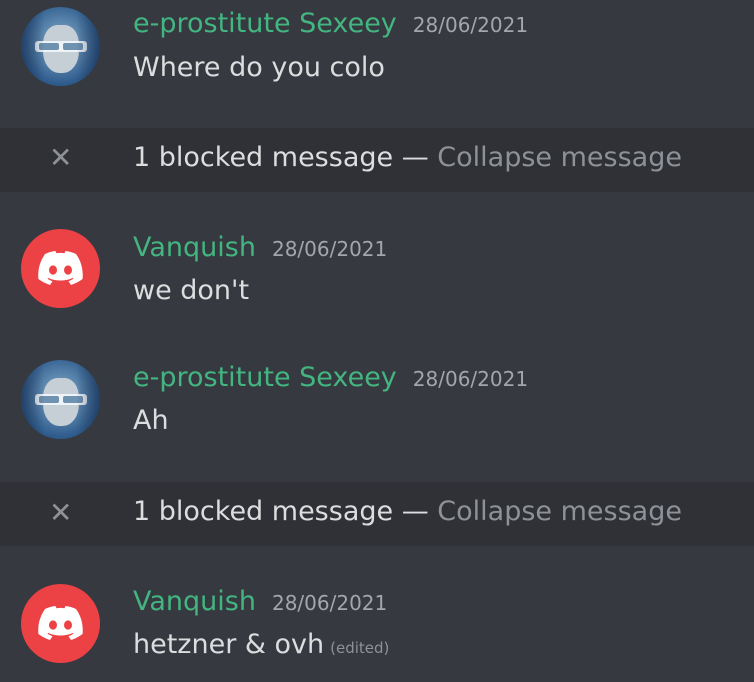 The image size is (754, 682). What do you see at coordinates (259, 67) in the screenshot?
I see `message-content: Where do you colo` at bounding box center [259, 67].